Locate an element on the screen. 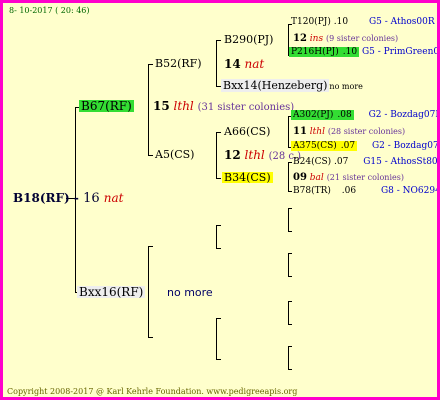 This screenshot has width=440, height=400. g4-5-sisters: (28 sister colonies) is located at coordinates (366, 131).